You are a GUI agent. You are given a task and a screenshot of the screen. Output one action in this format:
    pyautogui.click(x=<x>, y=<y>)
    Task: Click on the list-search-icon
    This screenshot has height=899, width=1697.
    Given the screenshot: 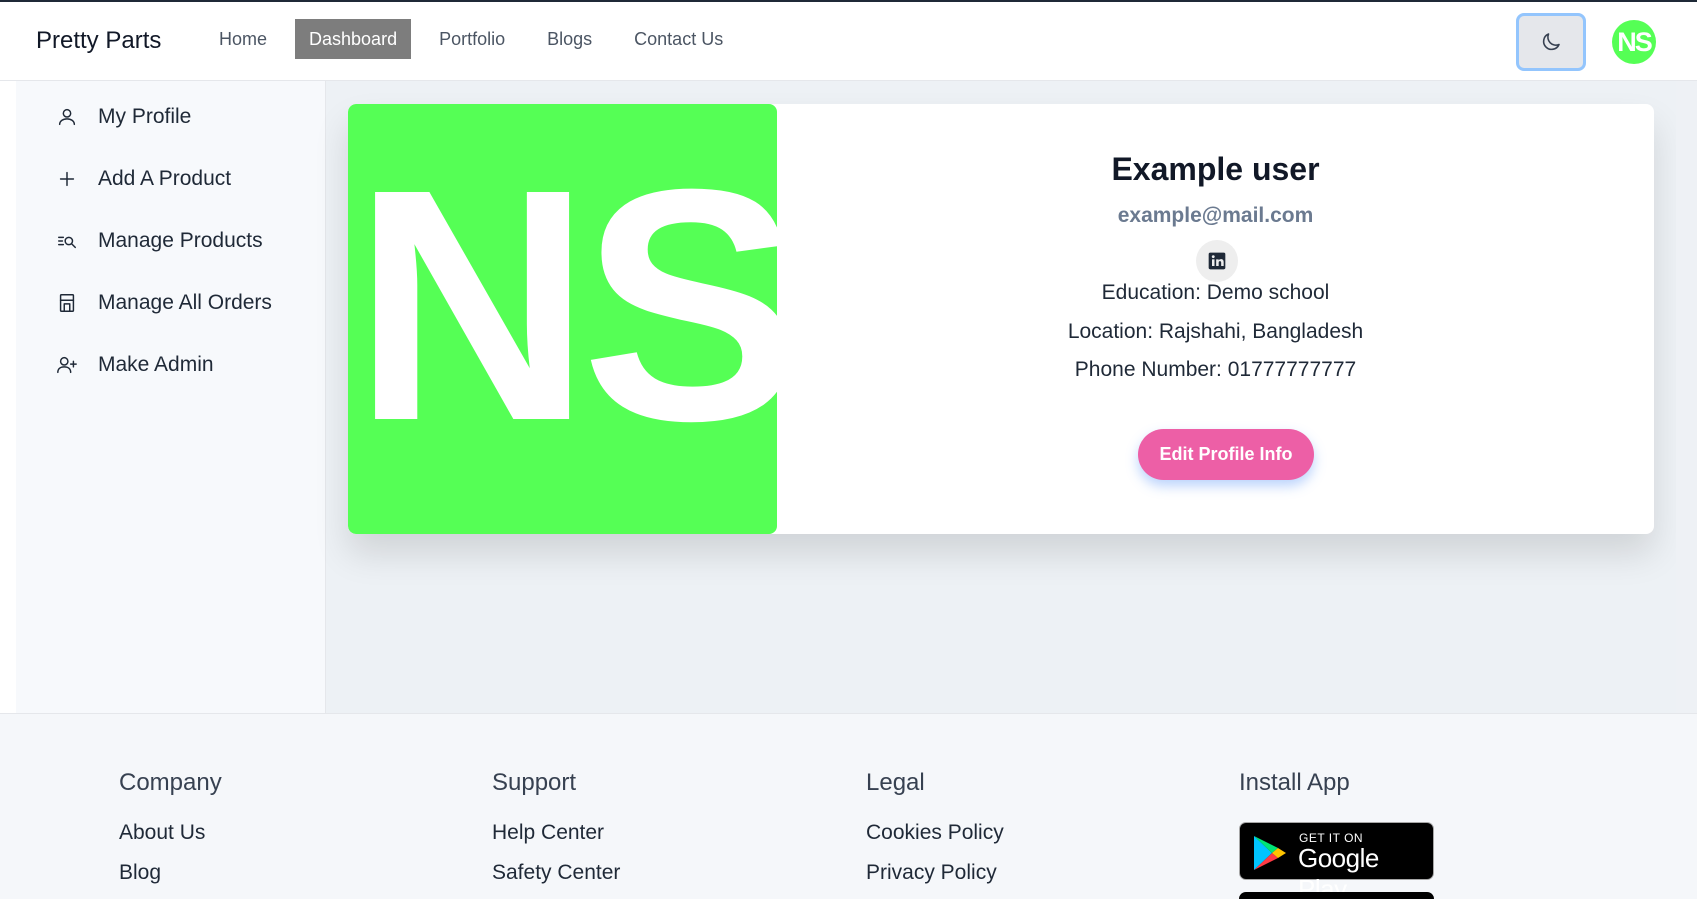 What is the action you would take?
    pyautogui.click(x=67, y=242)
    